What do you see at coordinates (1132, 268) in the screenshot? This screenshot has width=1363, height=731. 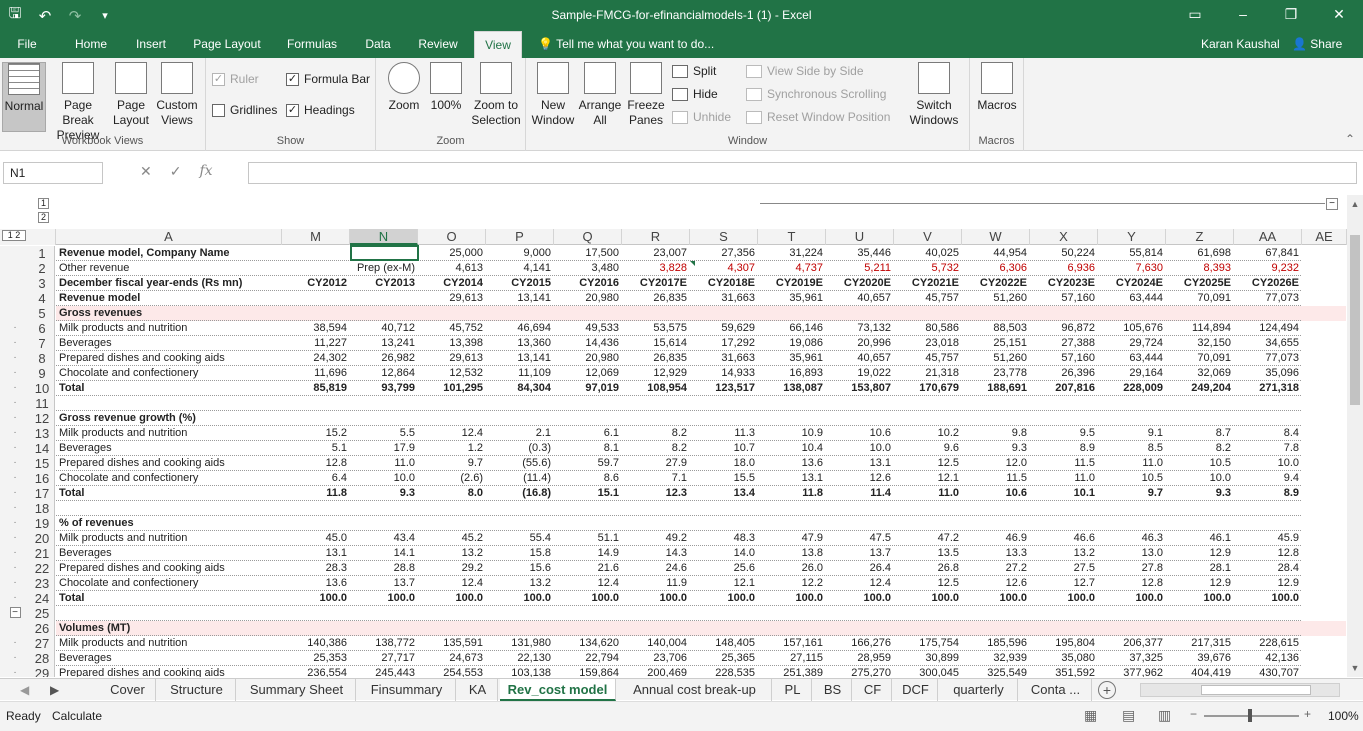 I see `cell-y2: 7,630` at bounding box center [1132, 268].